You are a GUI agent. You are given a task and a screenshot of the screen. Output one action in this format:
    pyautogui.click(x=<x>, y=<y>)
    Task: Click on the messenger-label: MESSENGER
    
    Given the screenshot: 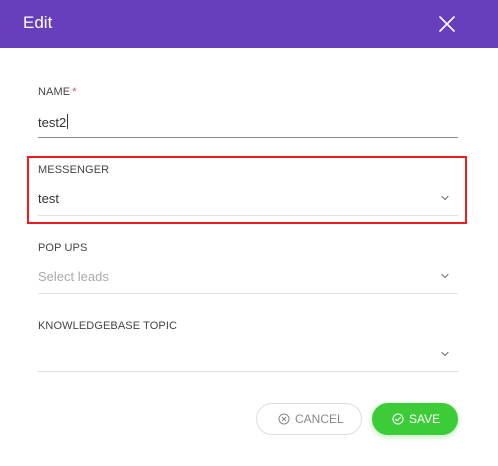 What is the action you would take?
    pyautogui.click(x=74, y=170)
    